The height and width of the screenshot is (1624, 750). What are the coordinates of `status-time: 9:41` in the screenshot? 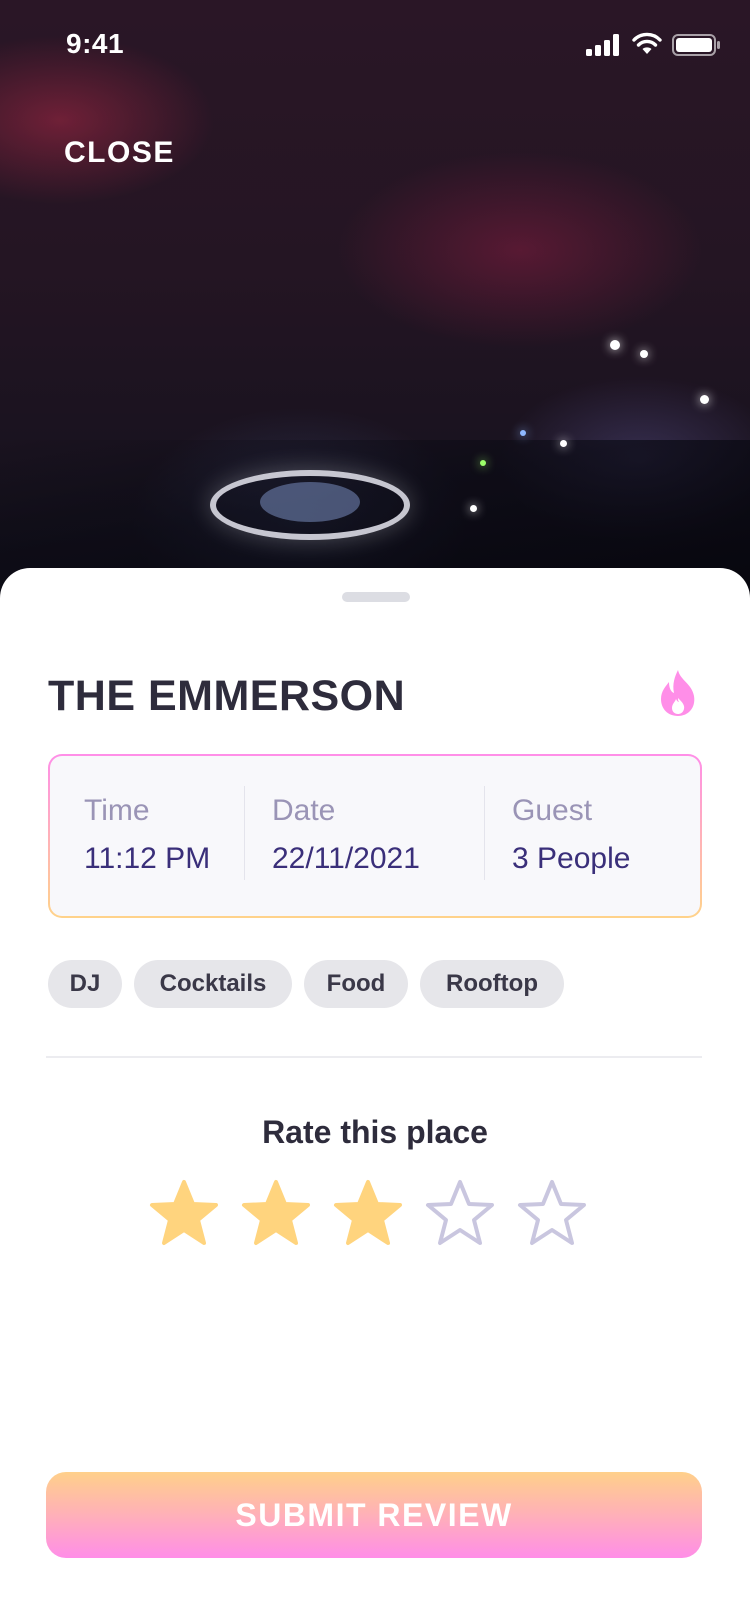 It's located at (95, 43).